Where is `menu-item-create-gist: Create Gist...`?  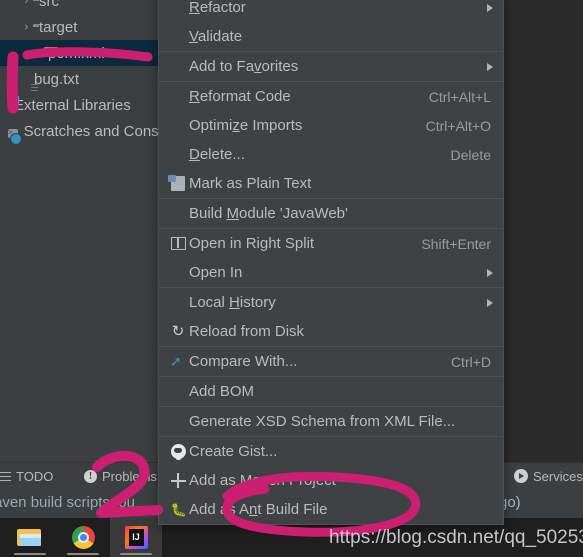 menu-item-create-gist: Create Gist... is located at coordinates (331, 451).